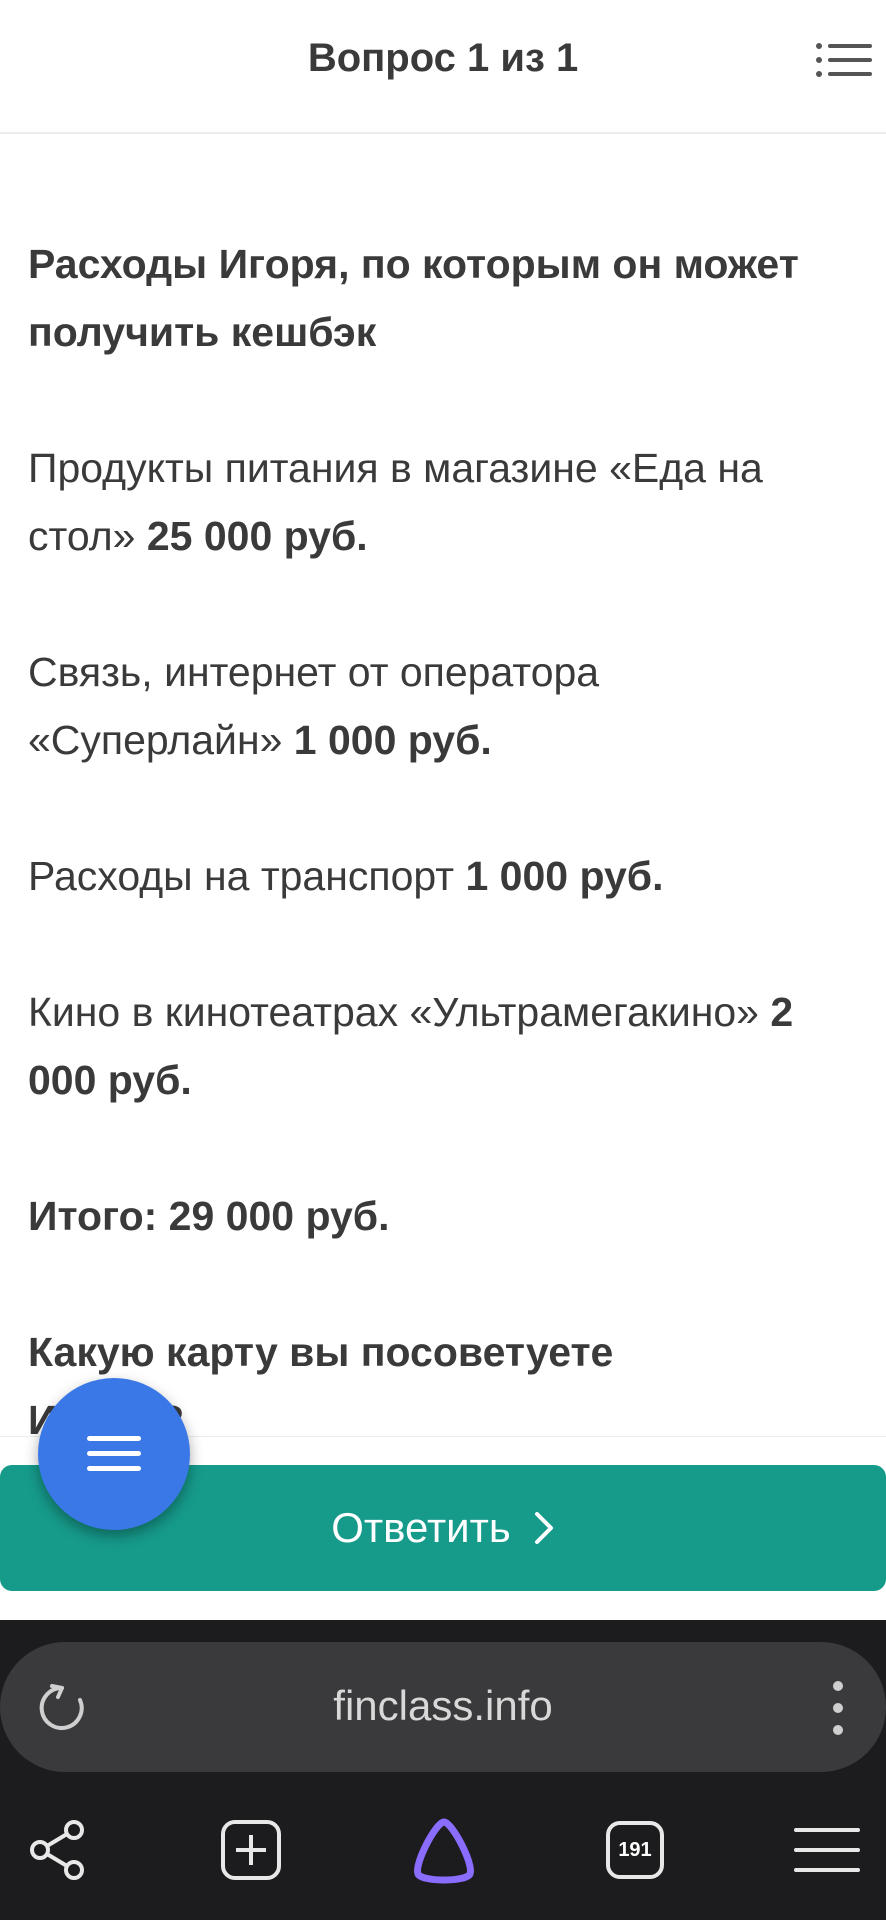 This screenshot has width=886, height=1920. I want to click on expense-amount: 25 000 руб., so click(257, 536).